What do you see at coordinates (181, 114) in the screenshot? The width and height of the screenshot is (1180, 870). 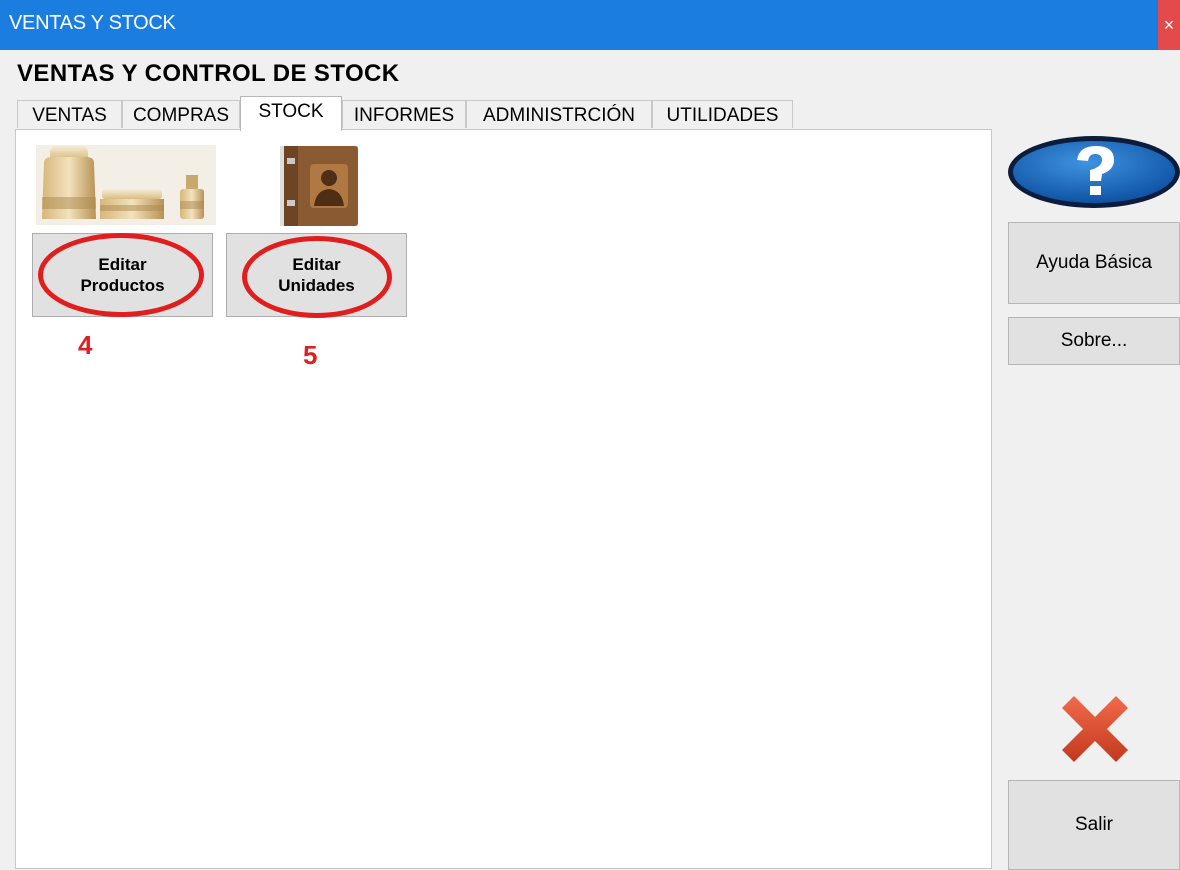 I see `tab-compras: COMPRAS` at bounding box center [181, 114].